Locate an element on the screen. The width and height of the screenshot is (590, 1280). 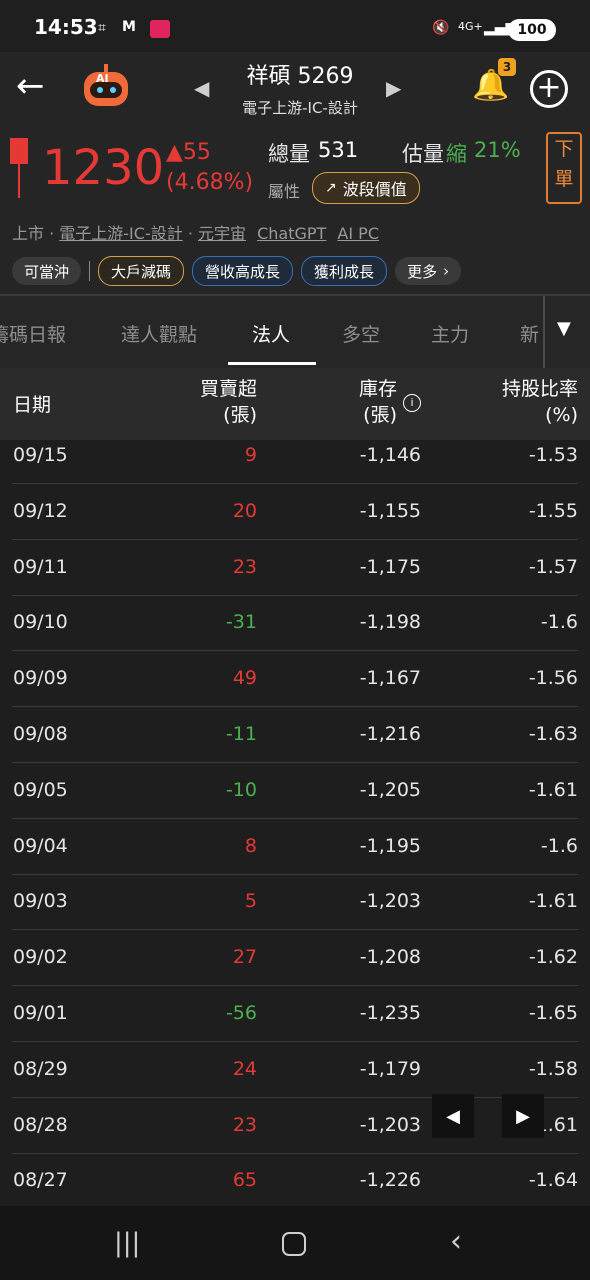
table-row: 09/03 5 -1,203 -1.61 is located at coordinates (295, 902).